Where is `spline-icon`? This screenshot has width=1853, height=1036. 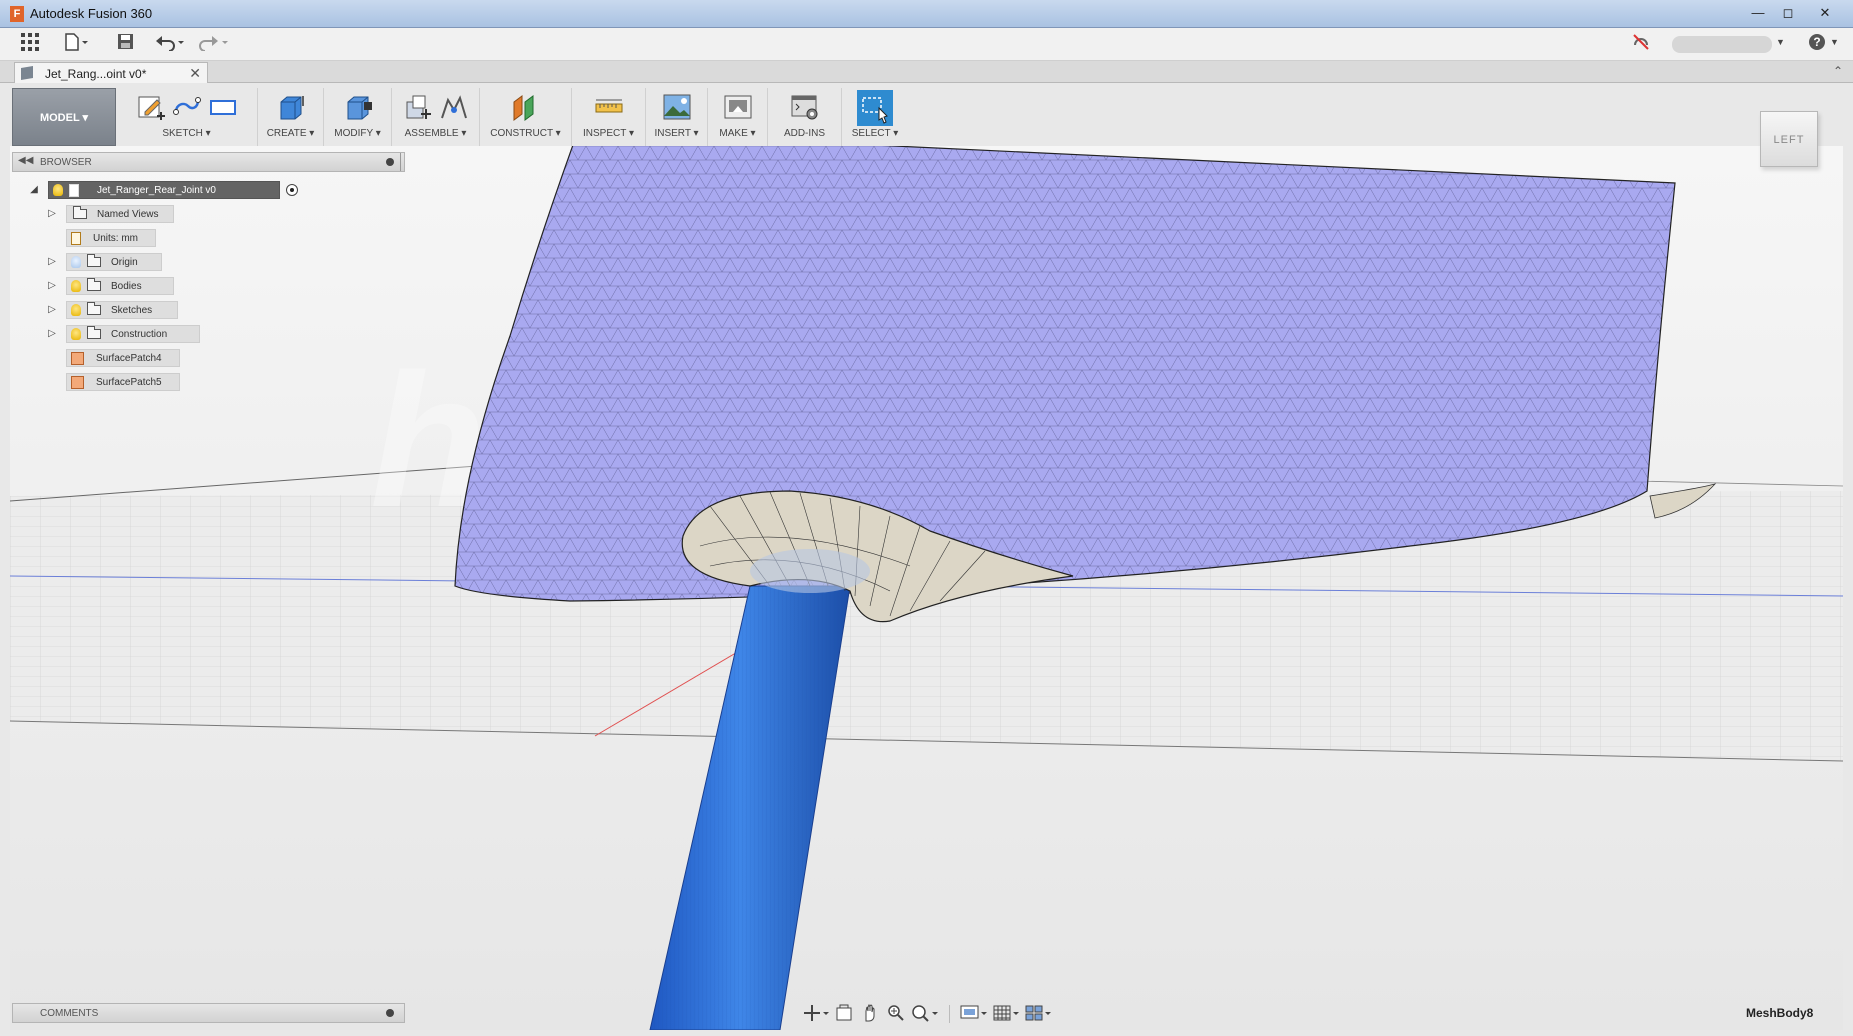 spline-icon is located at coordinates (187, 107).